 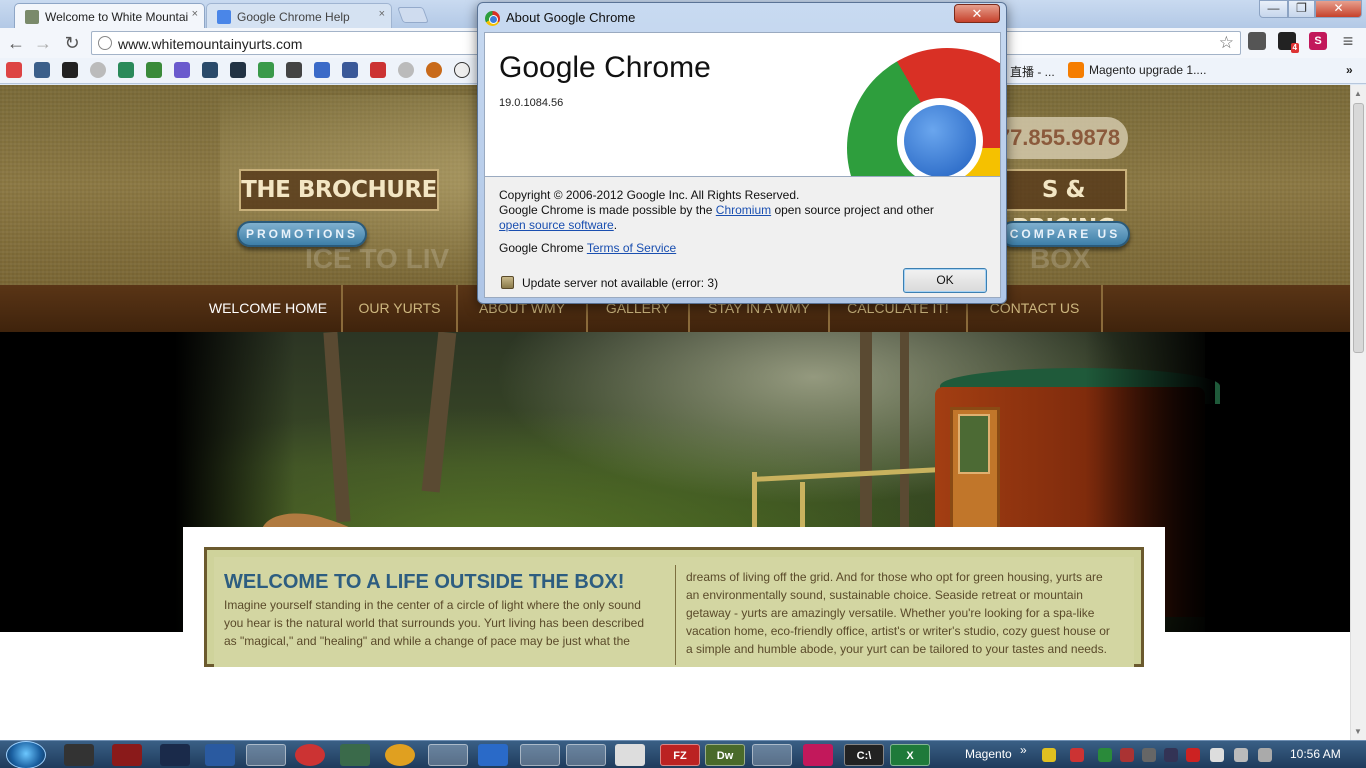 What do you see at coordinates (1358, 412) in the screenshot?
I see `page-scrollbar: ▲ ▼` at bounding box center [1358, 412].